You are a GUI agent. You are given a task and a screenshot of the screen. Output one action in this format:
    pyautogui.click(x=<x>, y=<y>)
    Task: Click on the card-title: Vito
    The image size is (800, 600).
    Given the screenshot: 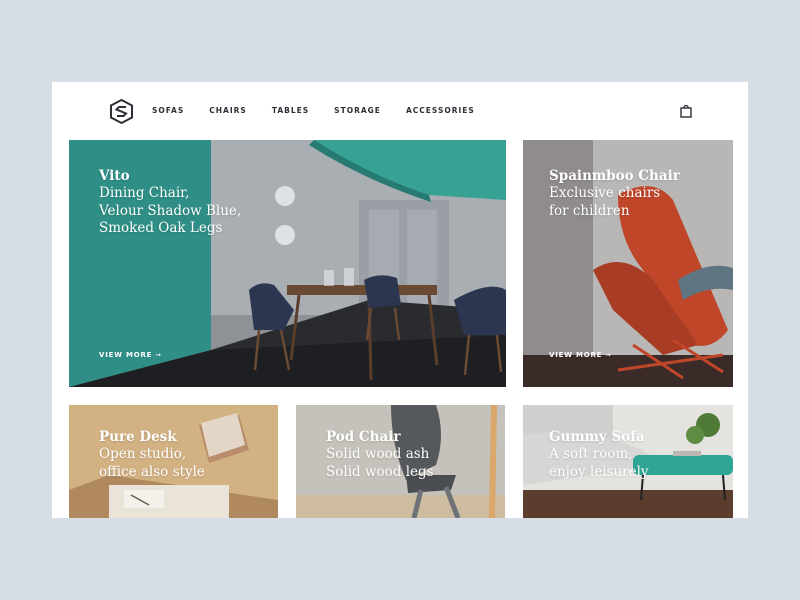 What is the action you would take?
    pyautogui.click(x=114, y=176)
    